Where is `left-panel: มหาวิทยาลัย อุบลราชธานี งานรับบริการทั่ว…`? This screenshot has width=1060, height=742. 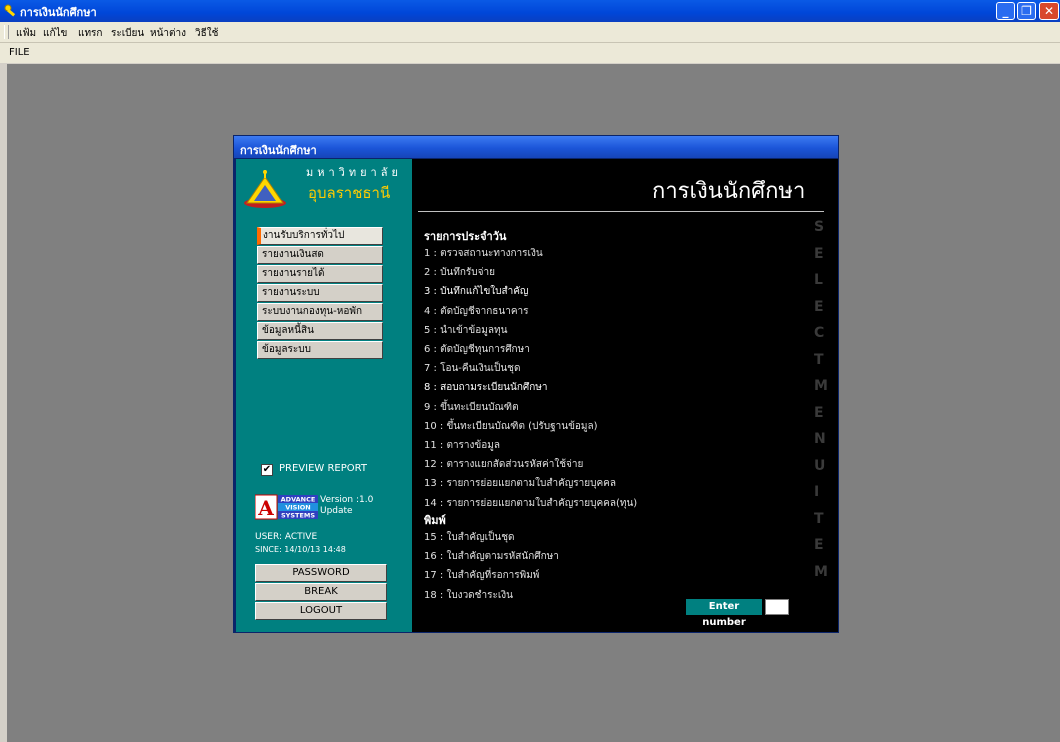
left-panel: มหาวิทยาลัย อุบลราชธานี งานรับบริการทั่ว… is located at coordinates (324, 395).